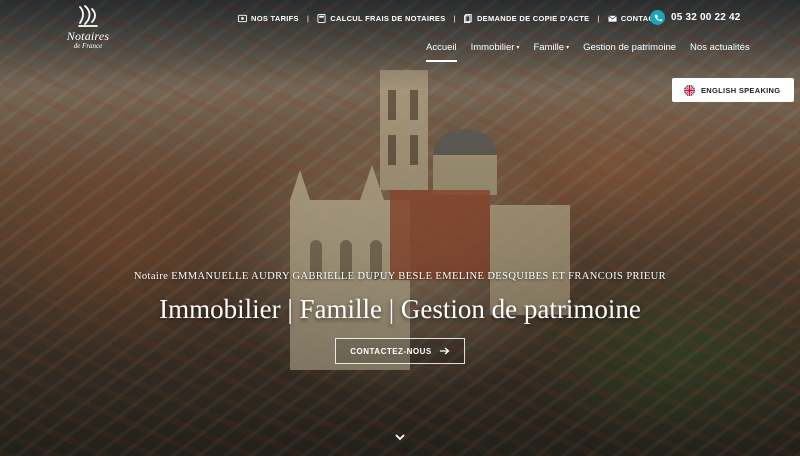 The image size is (800, 456). I want to click on uk-flag-icon, so click(689, 90).